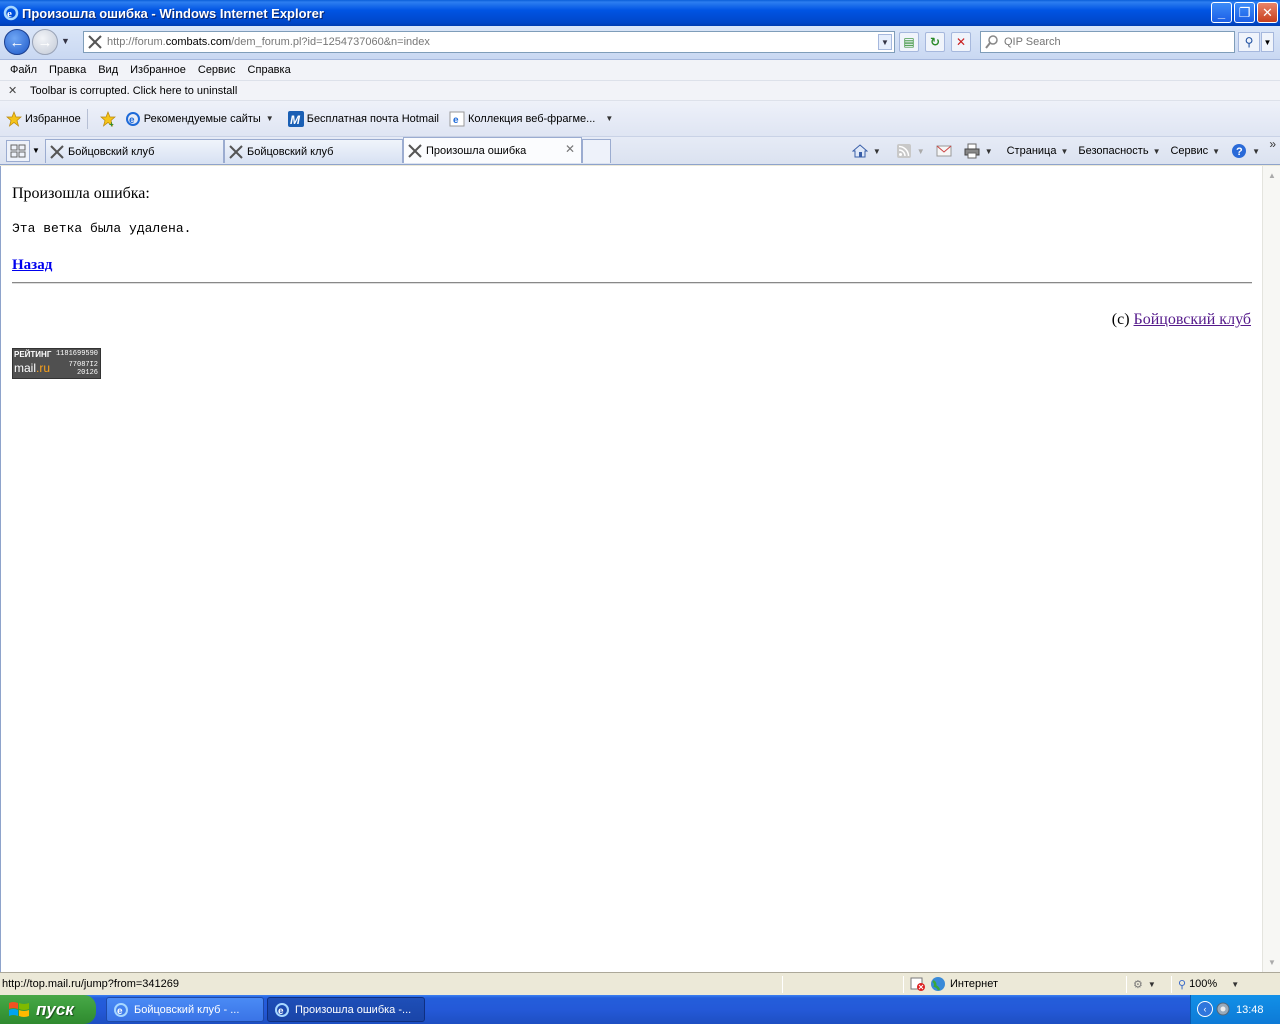  What do you see at coordinates (158, 70) in the screenshot?
I see `menu-favorites: Избранное` at bounding box center [158, 70].